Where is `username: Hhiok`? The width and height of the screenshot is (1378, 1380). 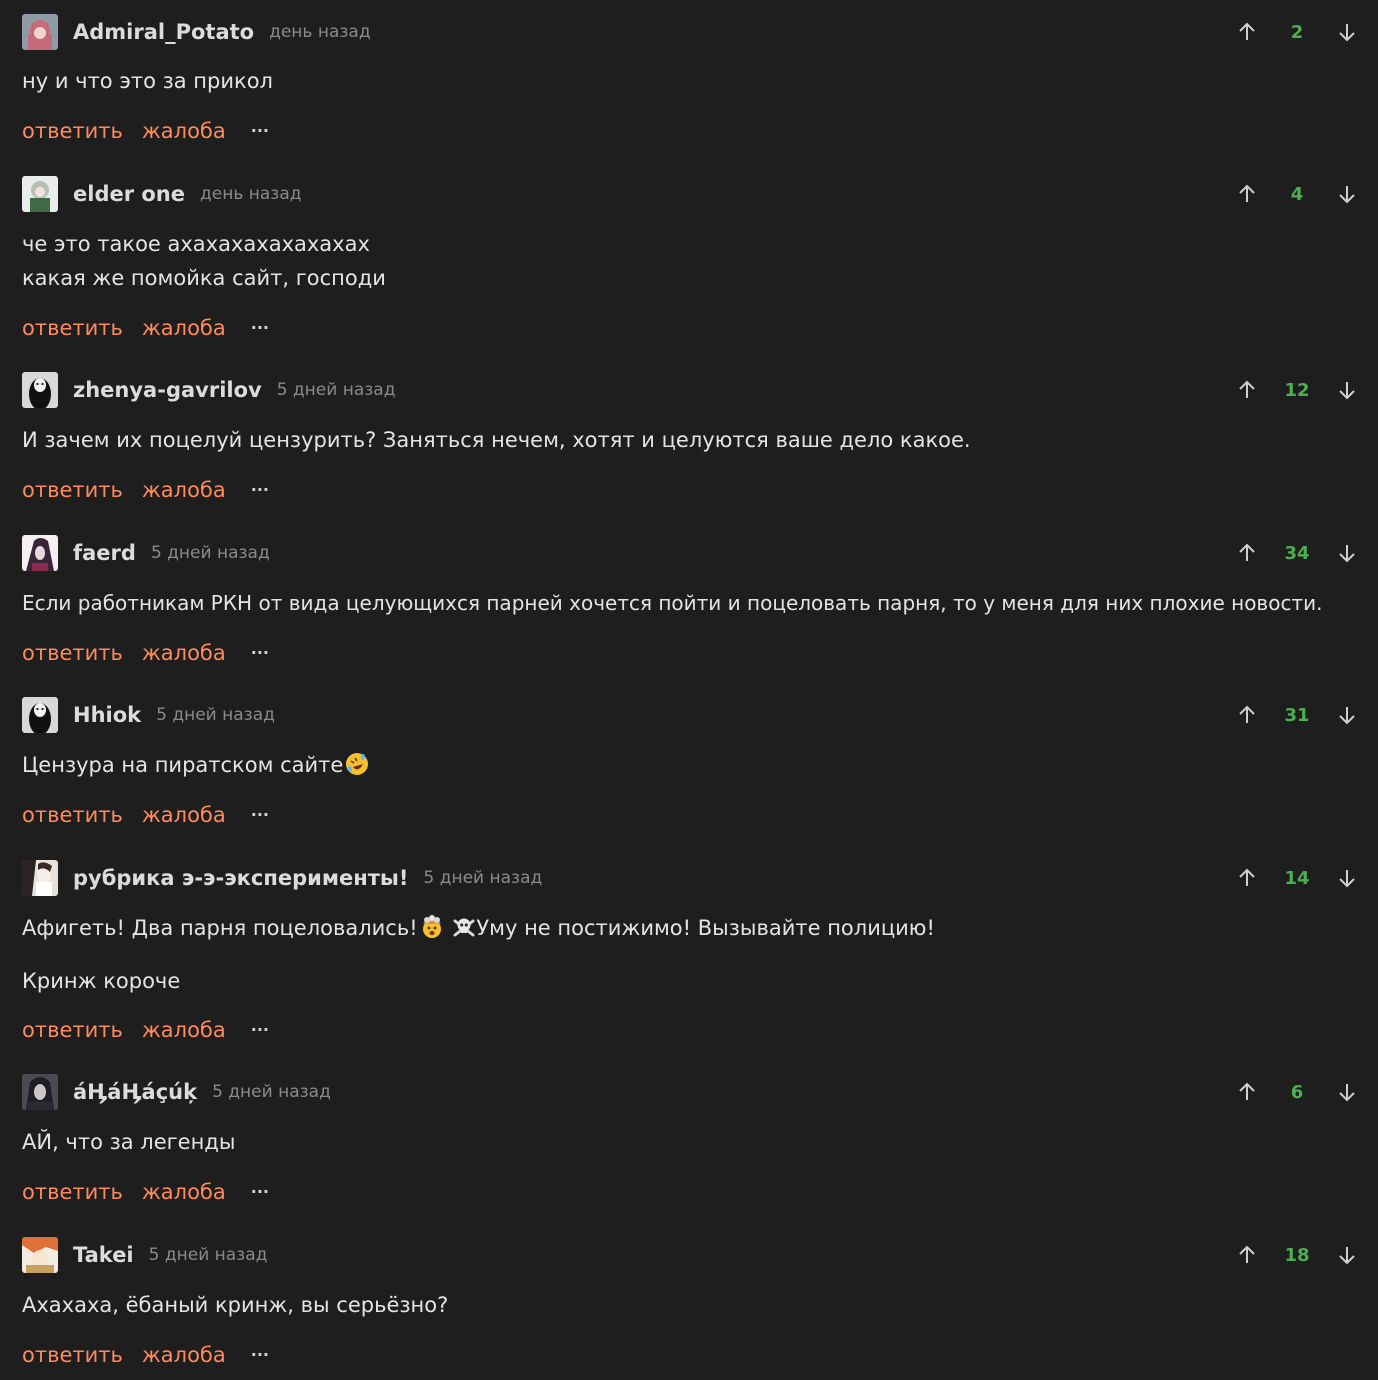
username: Hhiok is located at coordinates (107, 715).